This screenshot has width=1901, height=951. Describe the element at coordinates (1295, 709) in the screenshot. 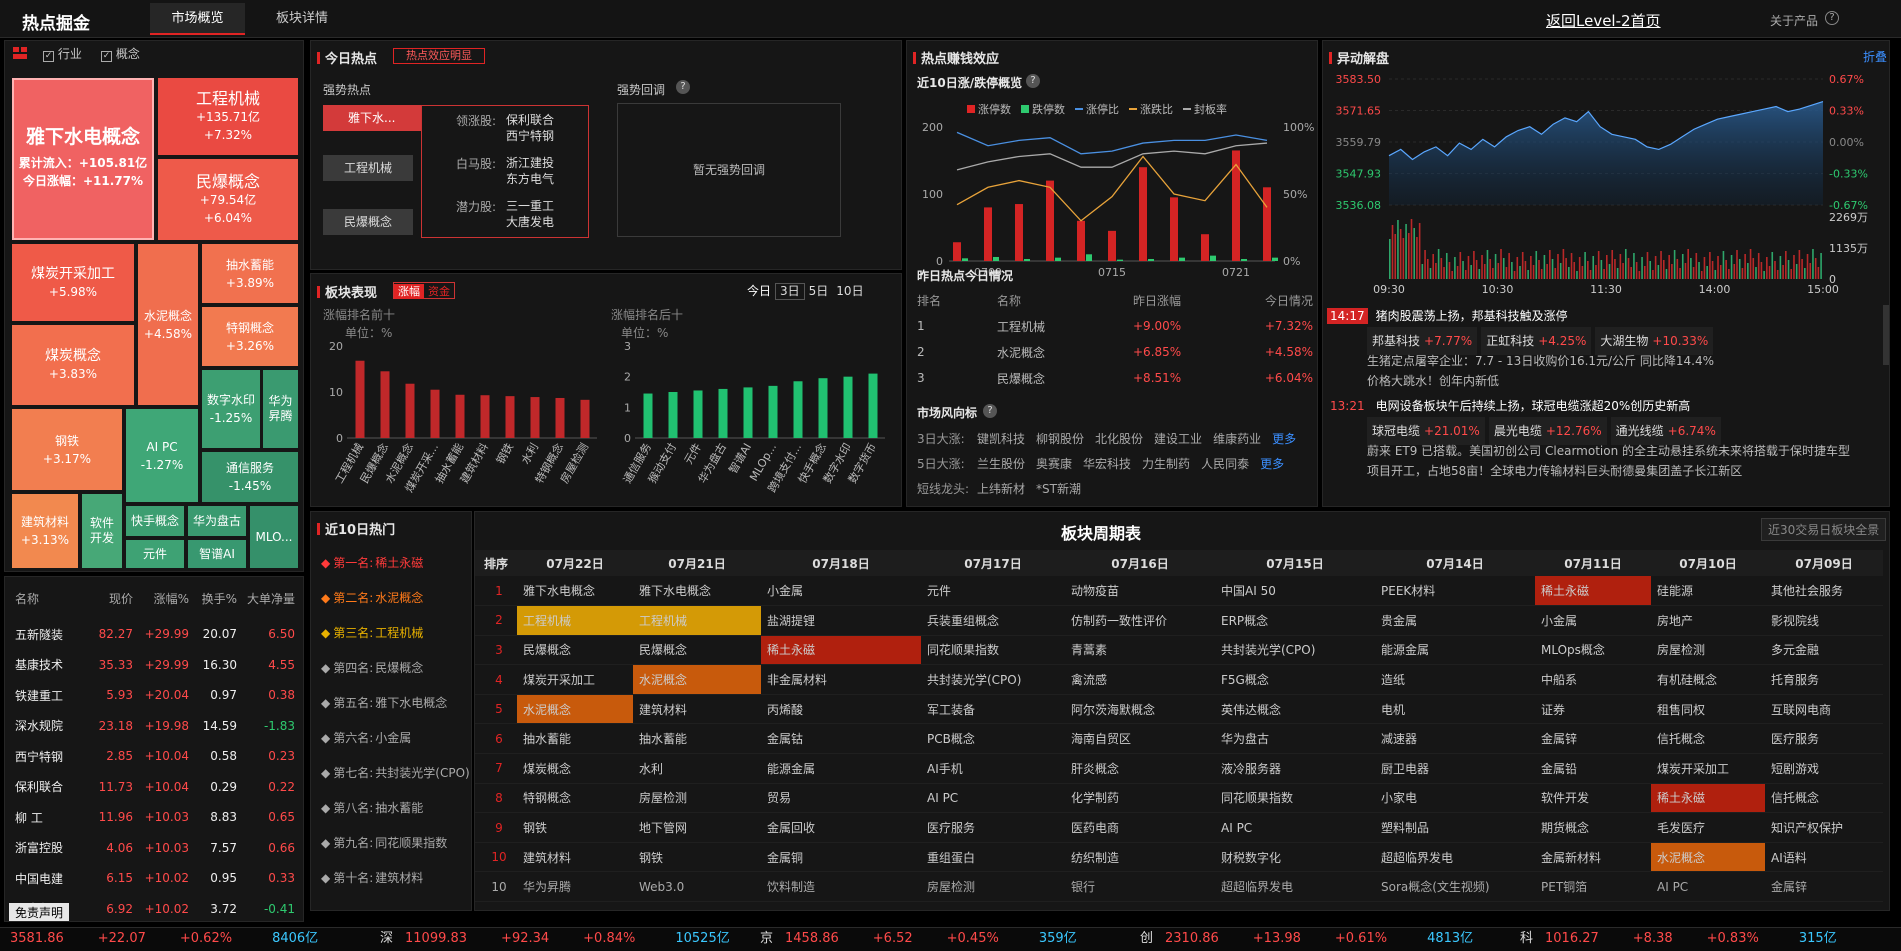

I see `cycle-cell: 英伟达概念` at that location.